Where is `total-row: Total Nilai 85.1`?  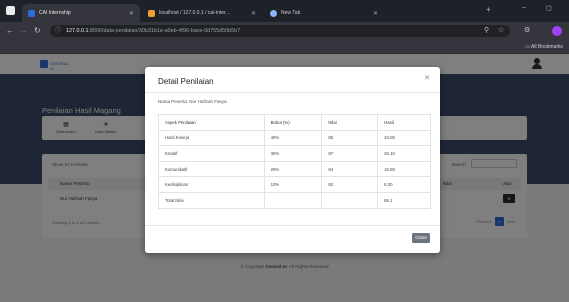
total-row: Total Nilai 85.1 is located at coordinates (294, 200).